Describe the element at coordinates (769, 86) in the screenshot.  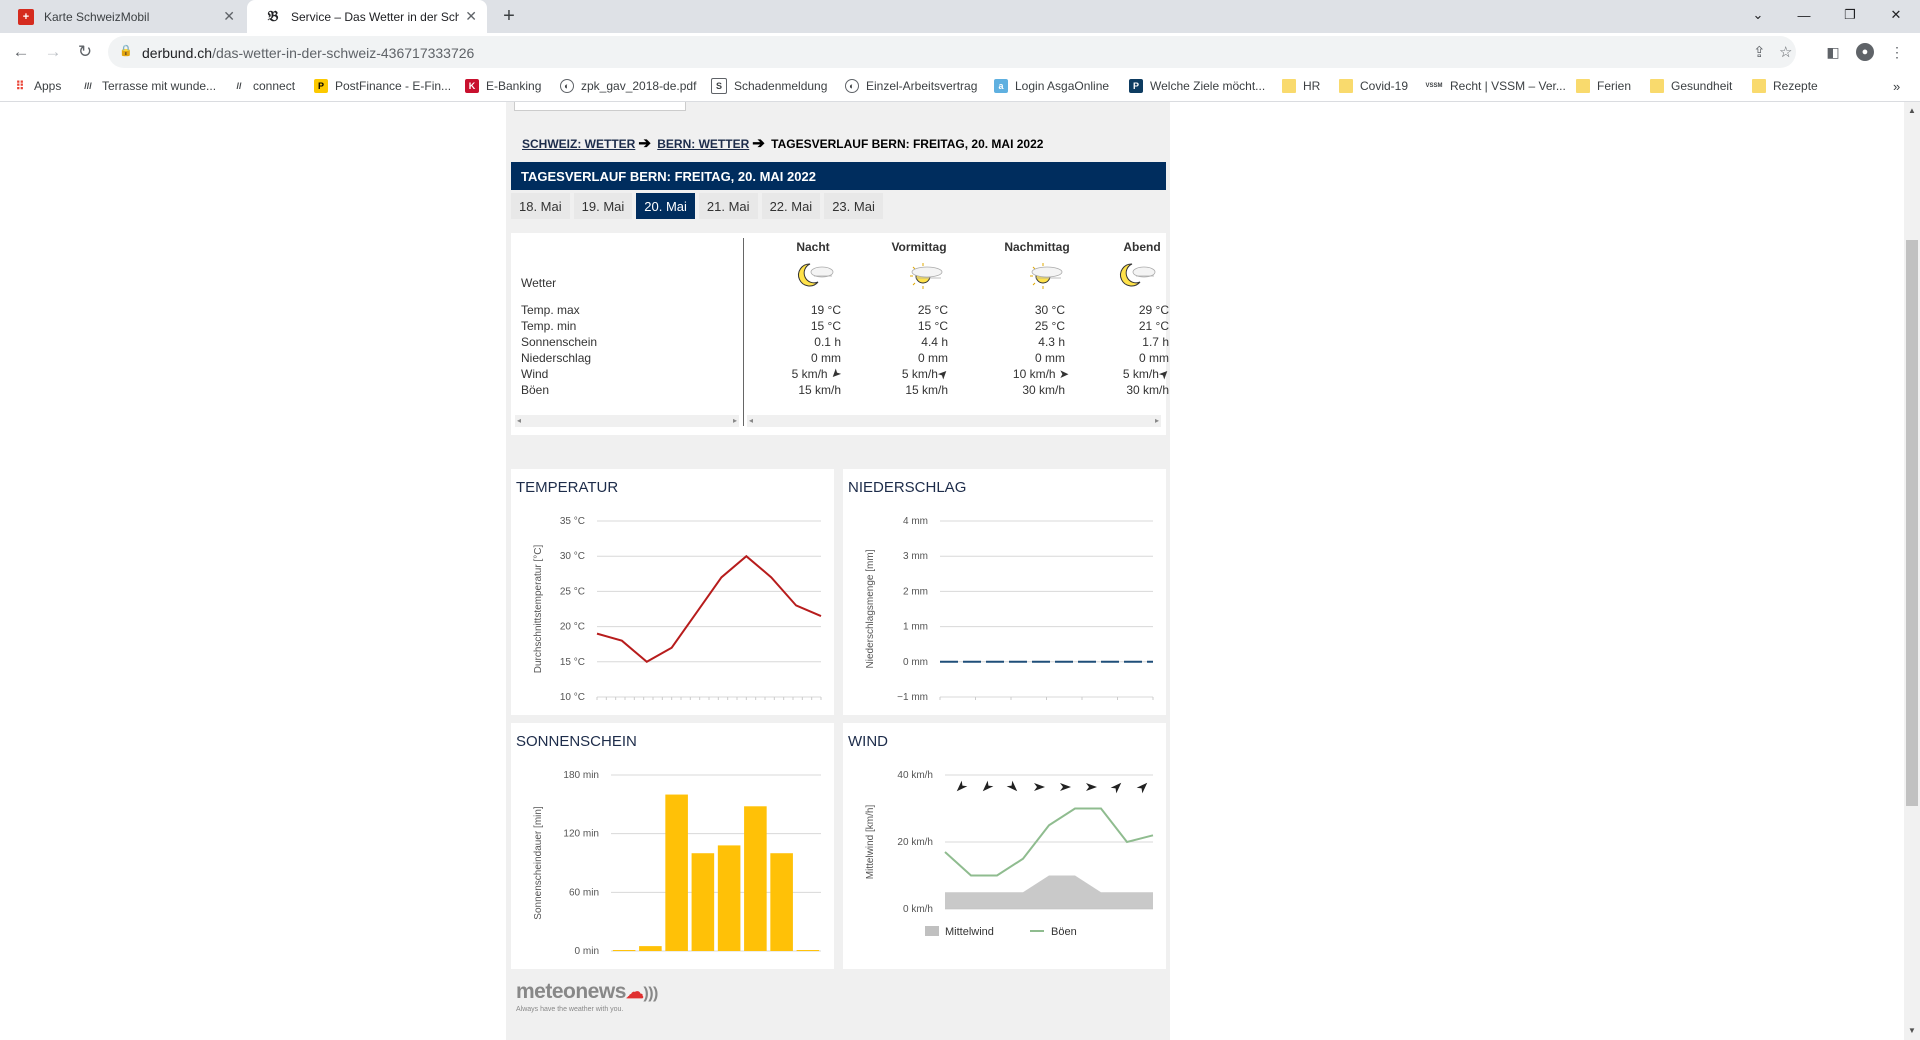
I see `bookmark-schadenmeldung: S Schadenmeldung` at that location.